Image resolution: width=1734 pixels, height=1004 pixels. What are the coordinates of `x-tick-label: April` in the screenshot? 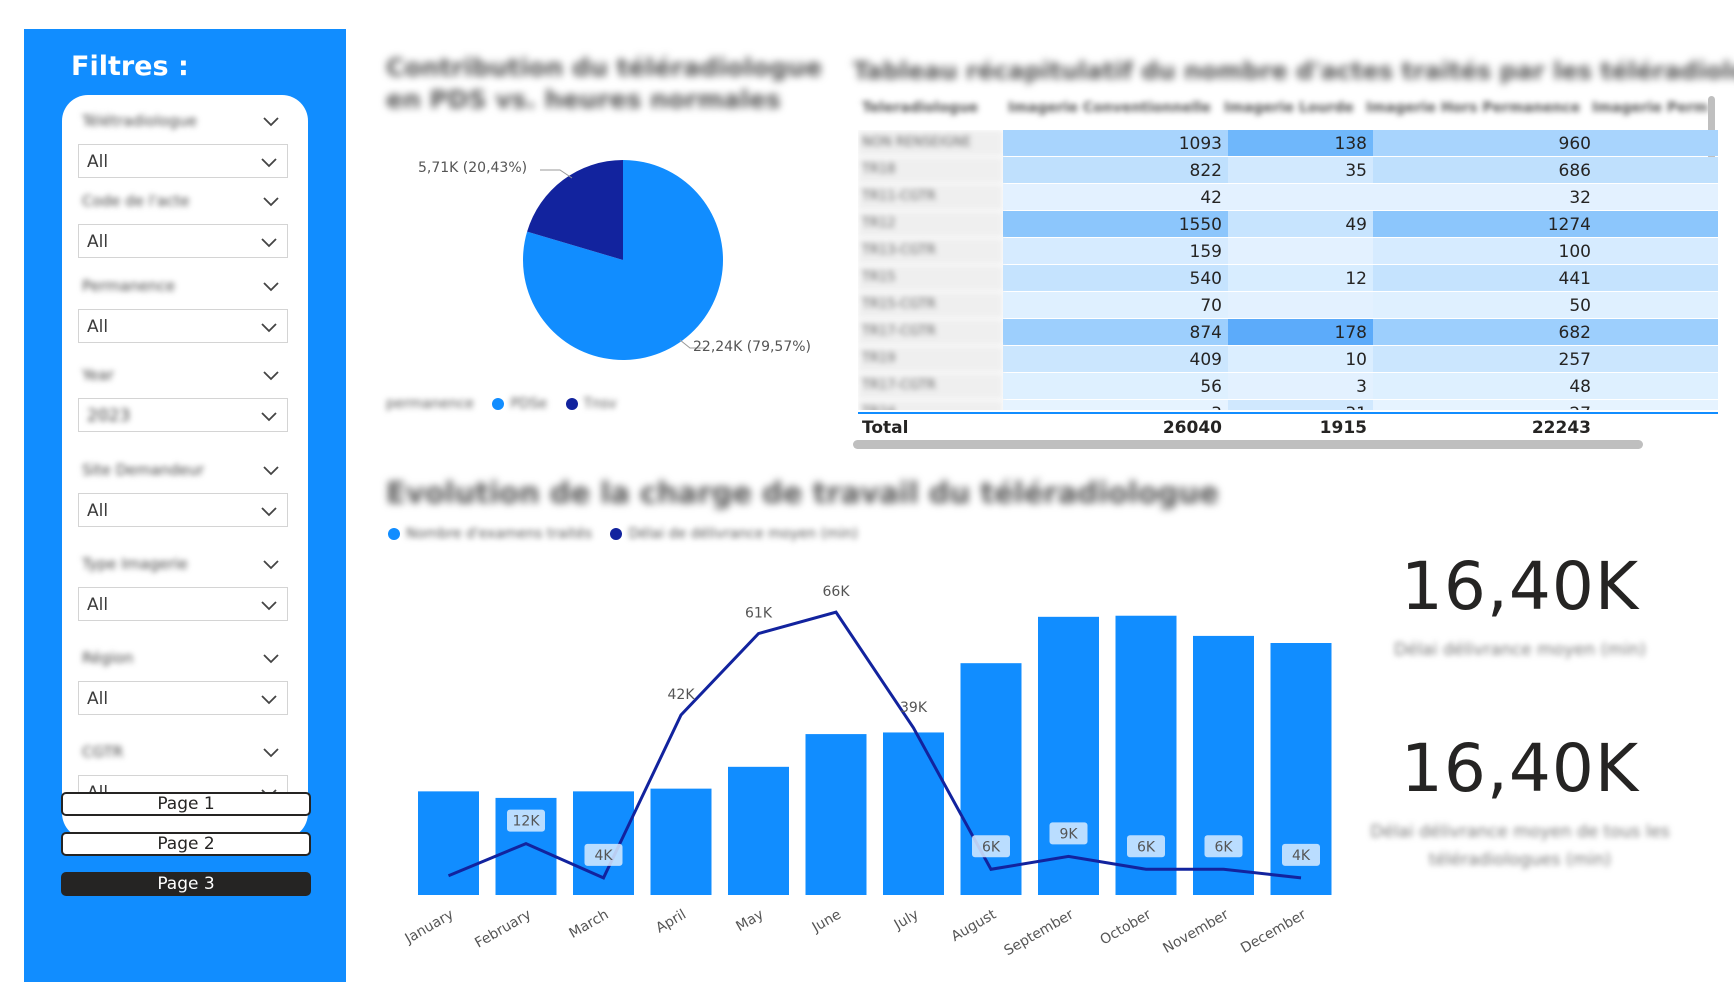 It's located at (671, 922).